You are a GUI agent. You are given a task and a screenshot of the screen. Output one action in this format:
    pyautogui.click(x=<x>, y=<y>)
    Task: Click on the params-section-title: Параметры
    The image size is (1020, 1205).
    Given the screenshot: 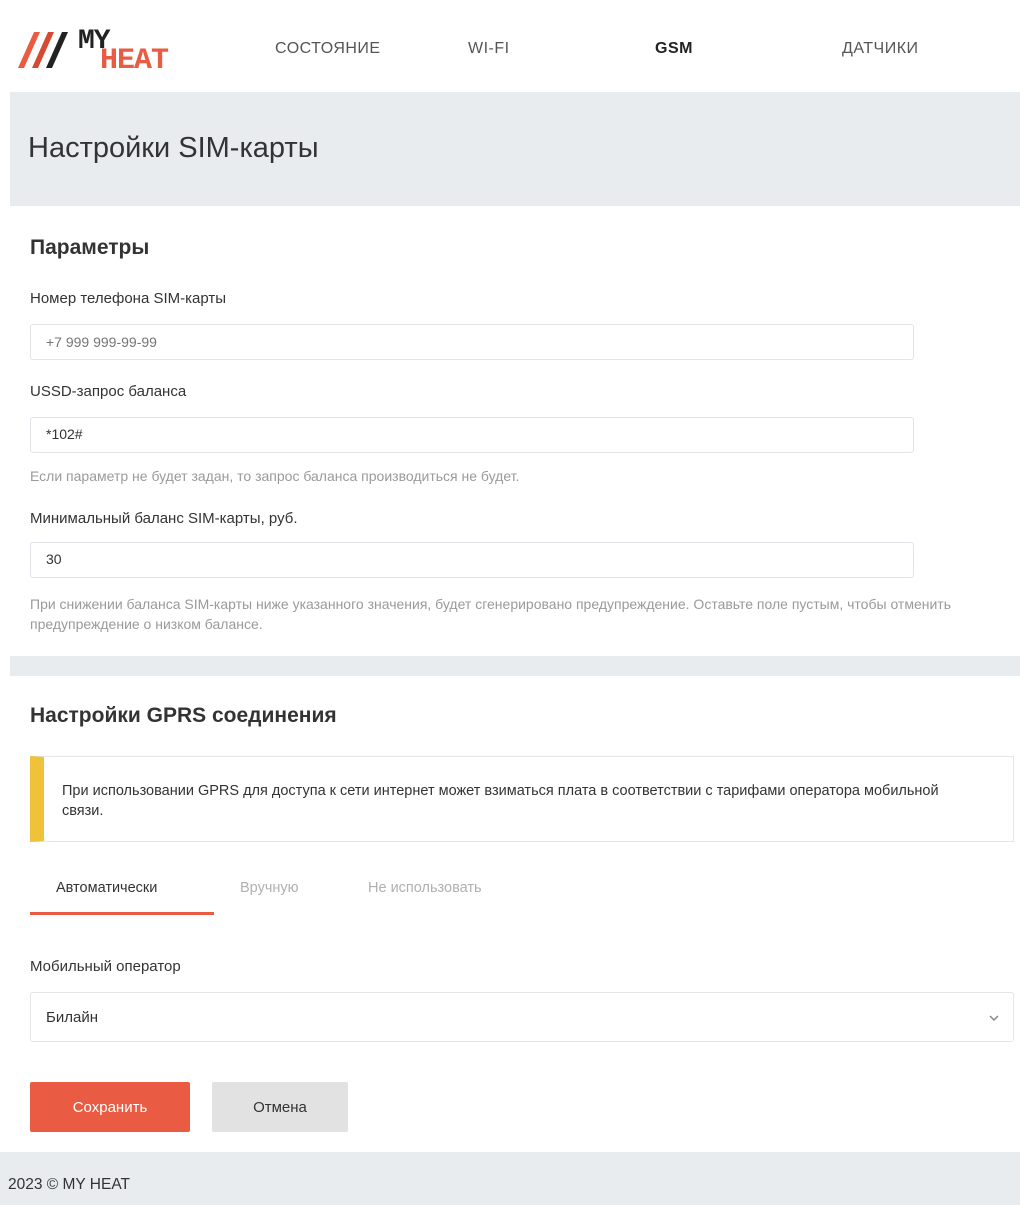 What is the action you would take?
    pyautogui.click(x=90, y=247)
    